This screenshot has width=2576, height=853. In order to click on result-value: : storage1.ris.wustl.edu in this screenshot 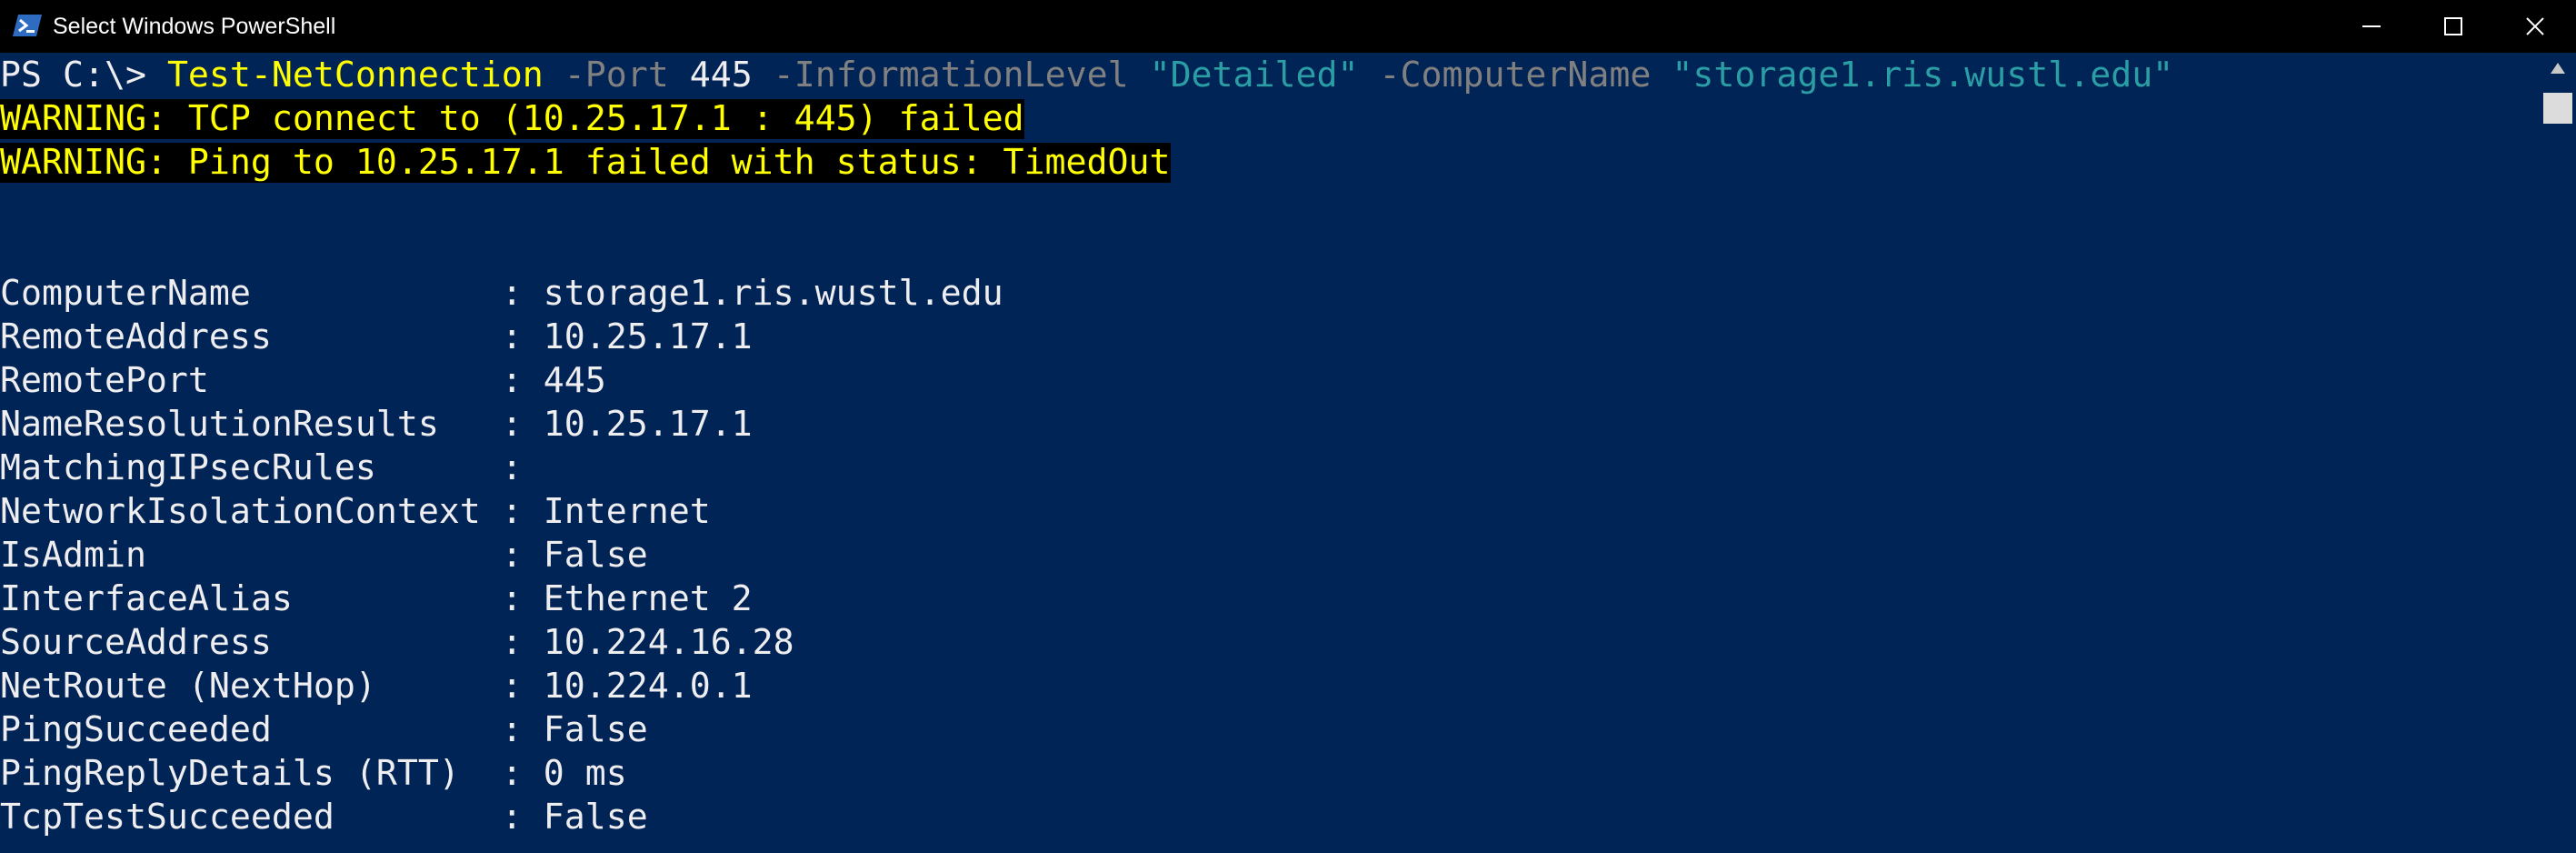, I will do `click(752, 294)`.